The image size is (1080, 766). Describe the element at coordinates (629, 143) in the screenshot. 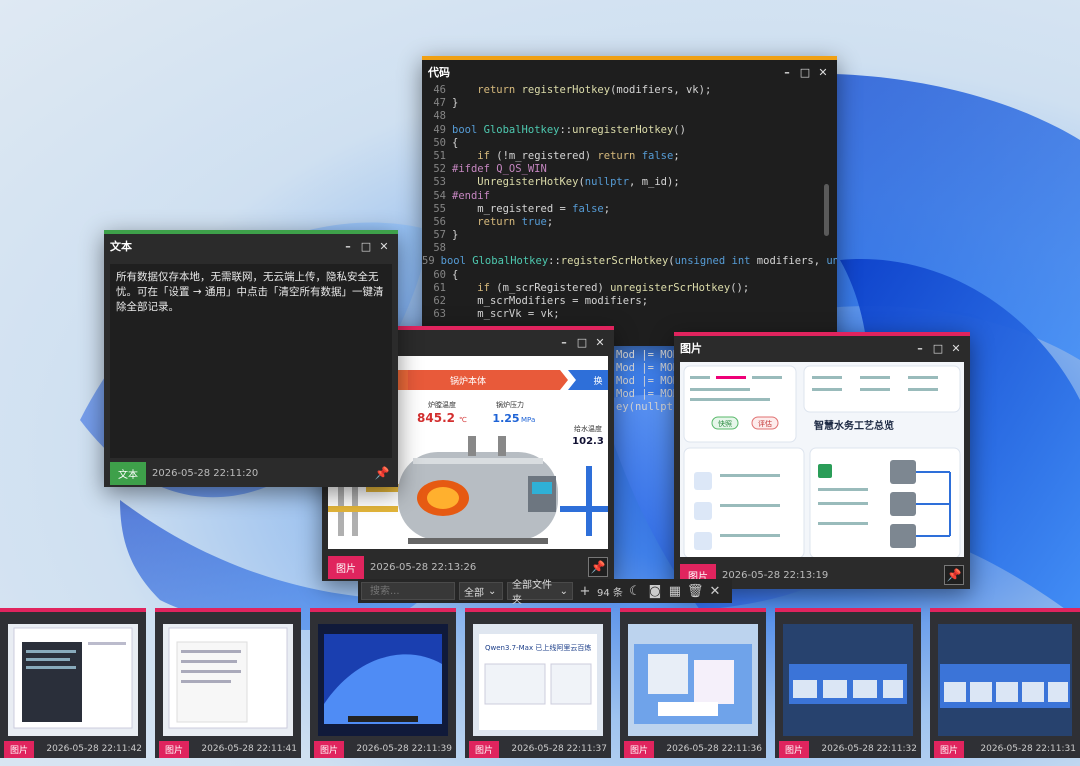

I see `code-line: 50 {` at that location.